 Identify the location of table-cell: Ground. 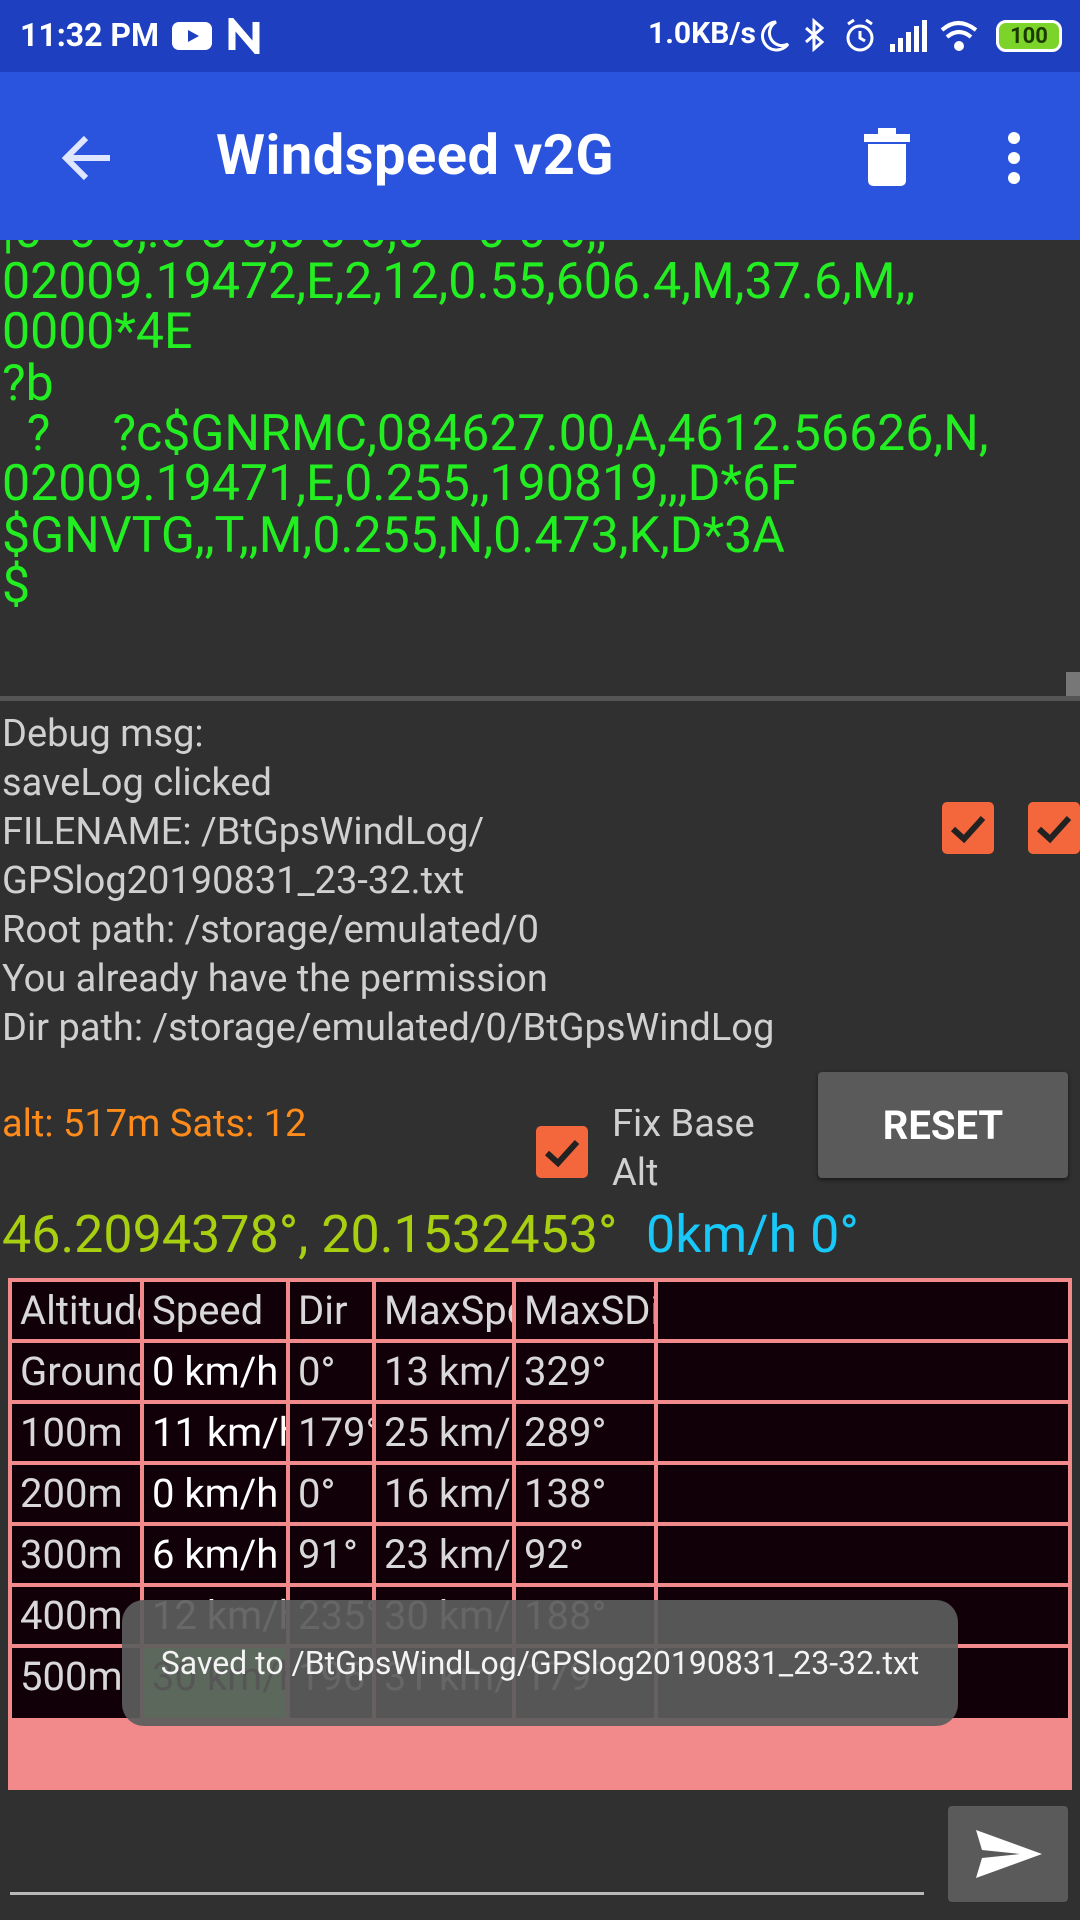
(76, 1371).